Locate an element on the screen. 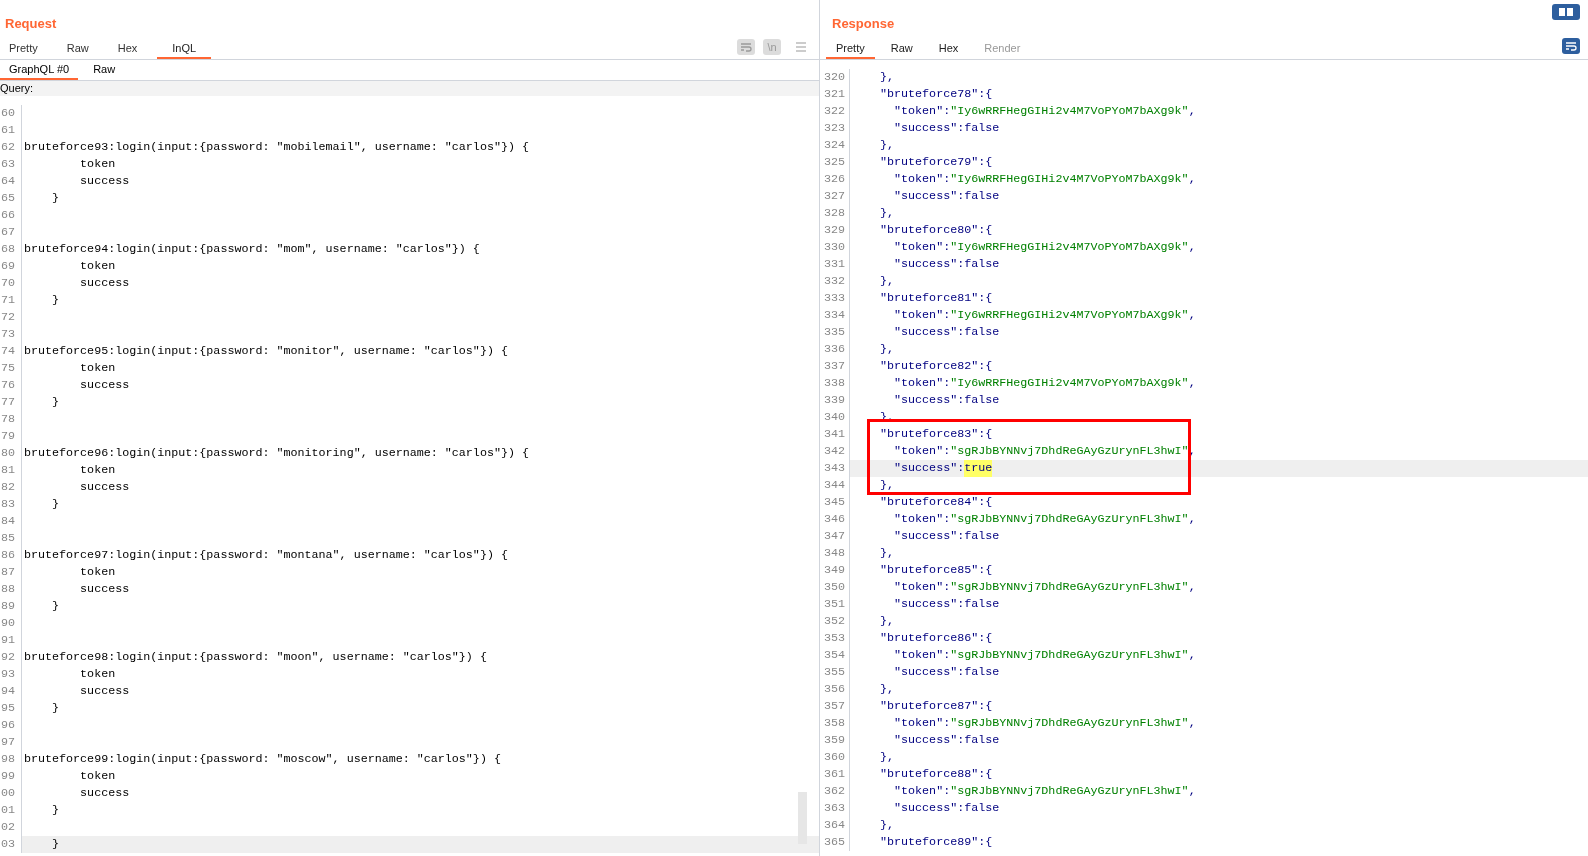 This screenshot has height=856, width=1588. line-number: 79 is located at coordinates (8, 436).